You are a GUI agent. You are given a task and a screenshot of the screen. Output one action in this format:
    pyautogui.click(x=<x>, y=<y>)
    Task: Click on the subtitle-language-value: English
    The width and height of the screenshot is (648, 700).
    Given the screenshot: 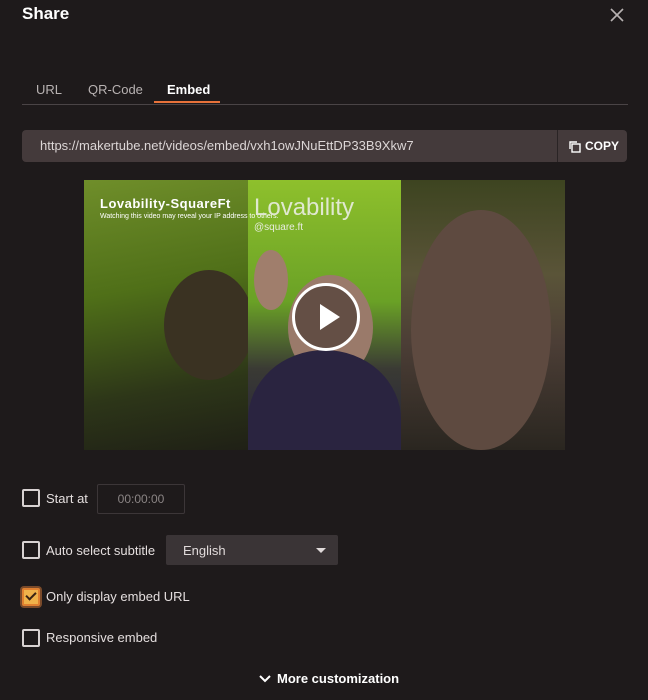 What is the action you would take?
    pyautogui.click(x=204, y=550)
    